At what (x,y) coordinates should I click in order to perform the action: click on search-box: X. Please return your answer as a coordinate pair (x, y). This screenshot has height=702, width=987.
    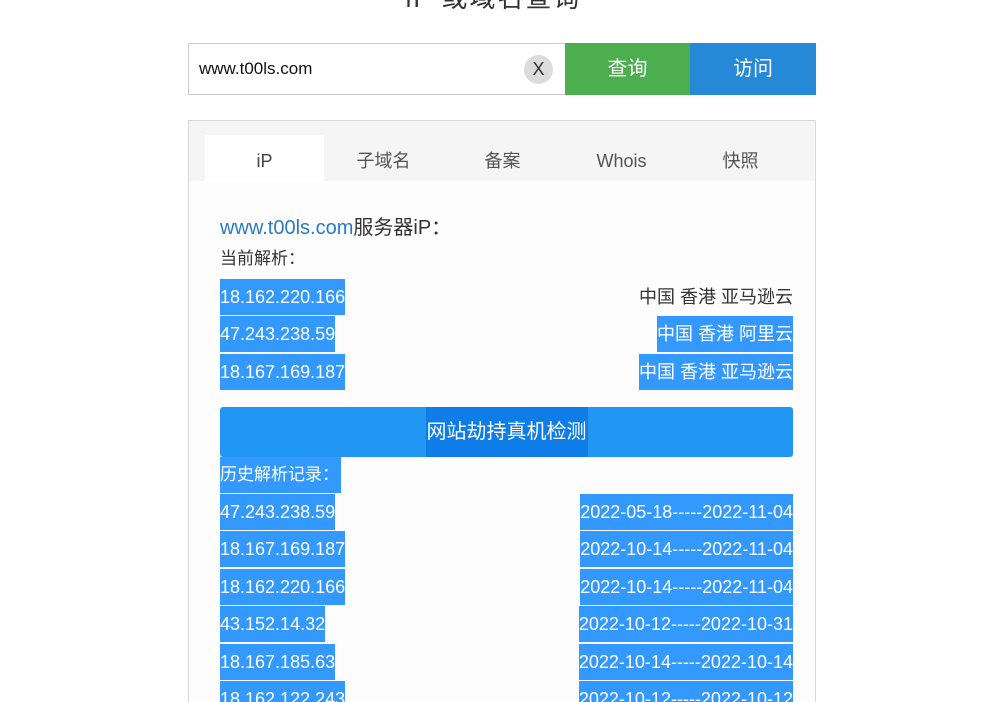
    Looking at the image, I should click on (376, 69).